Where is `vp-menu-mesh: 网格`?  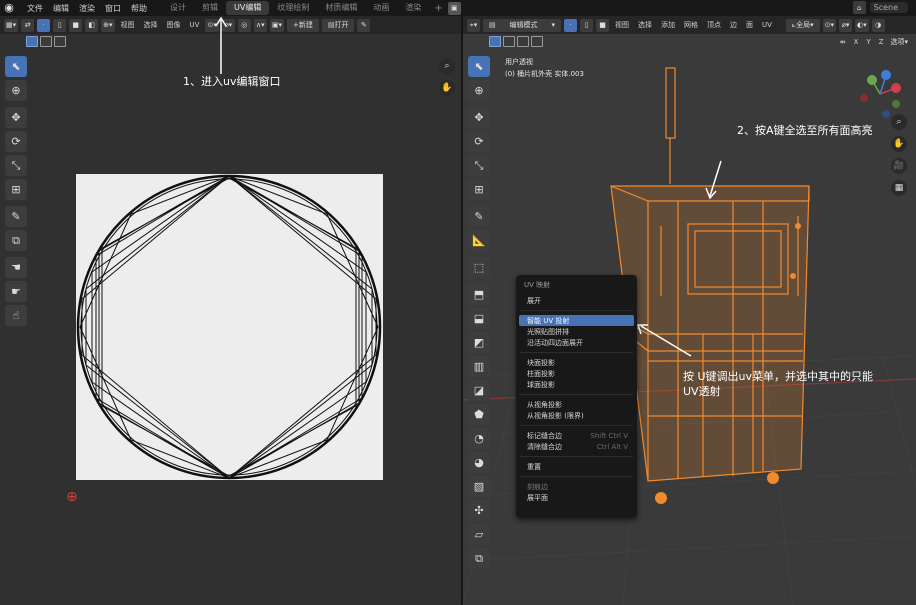
vp-menu-mesh: 网格 is located at coordinates (691, 25).